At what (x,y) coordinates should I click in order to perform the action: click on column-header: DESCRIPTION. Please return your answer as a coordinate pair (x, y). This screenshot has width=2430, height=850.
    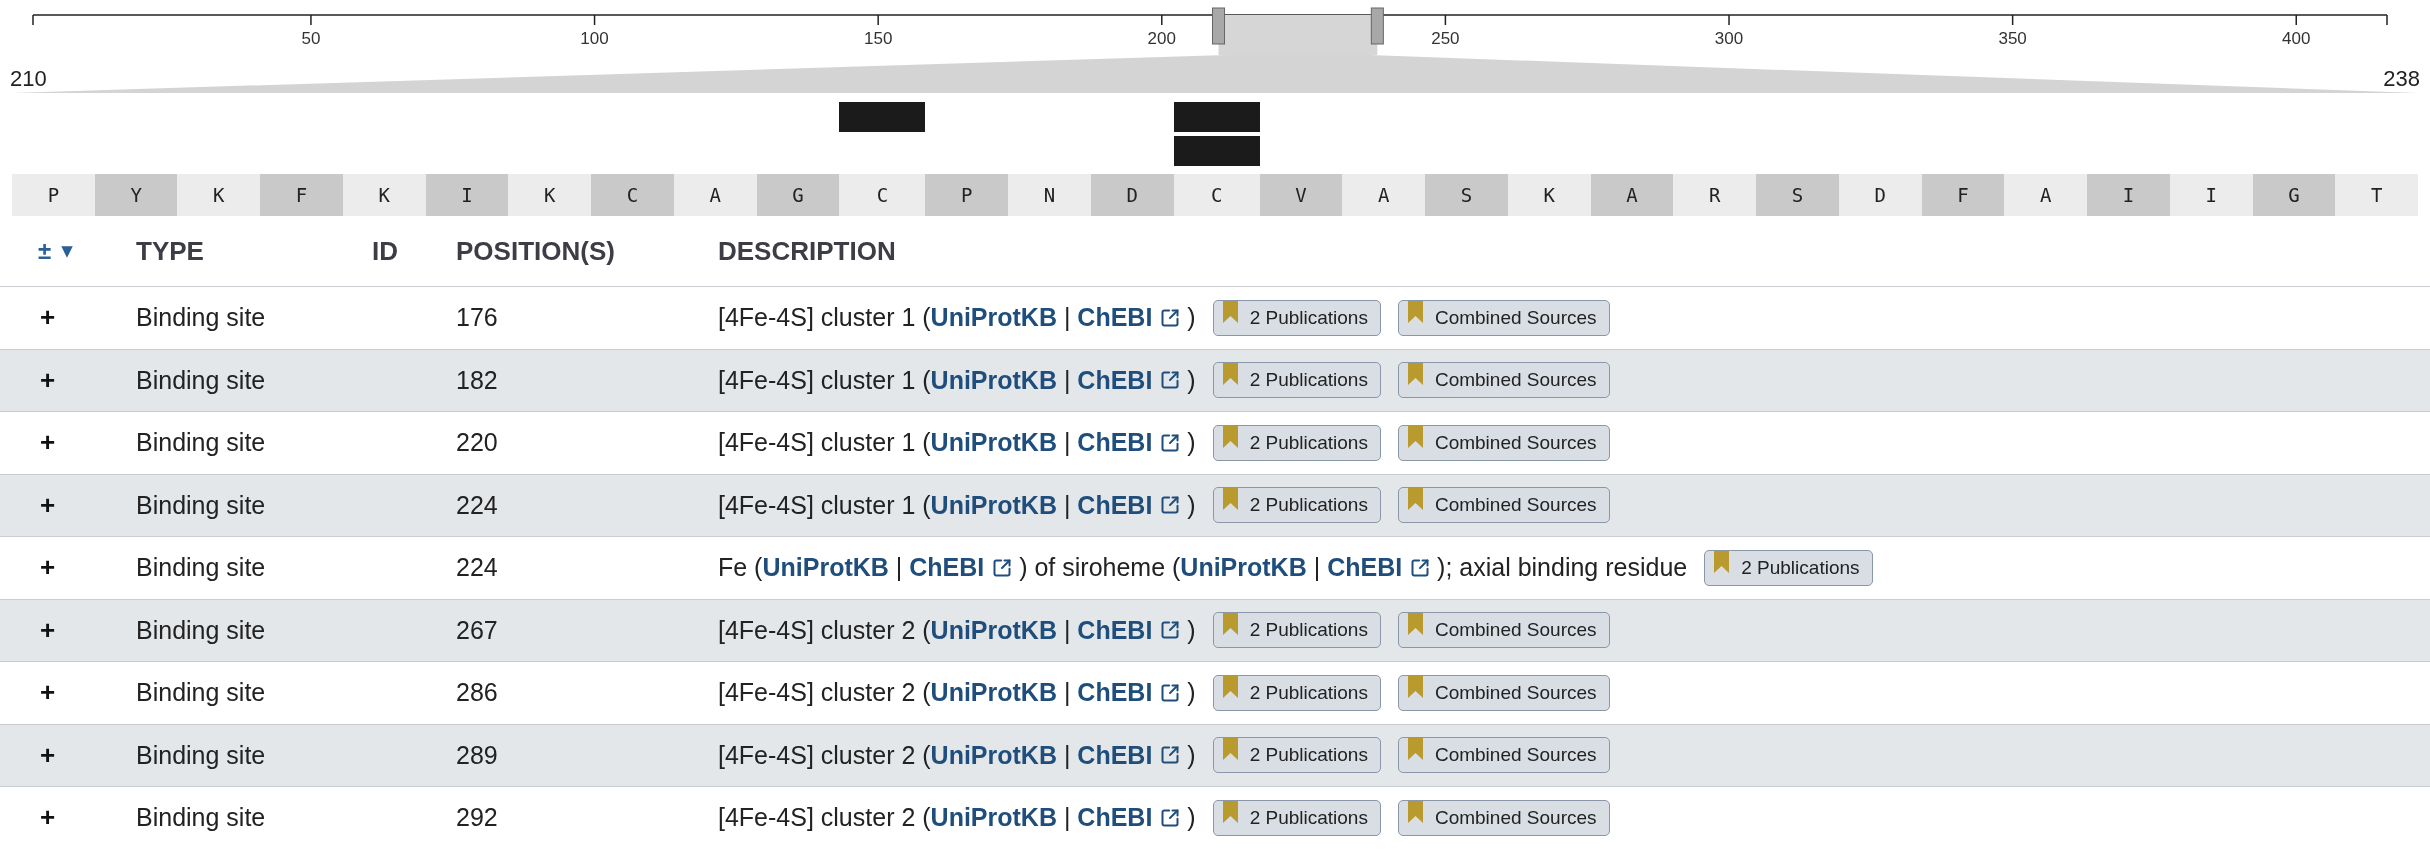
    Looking at the image, I should click on (807, 251).